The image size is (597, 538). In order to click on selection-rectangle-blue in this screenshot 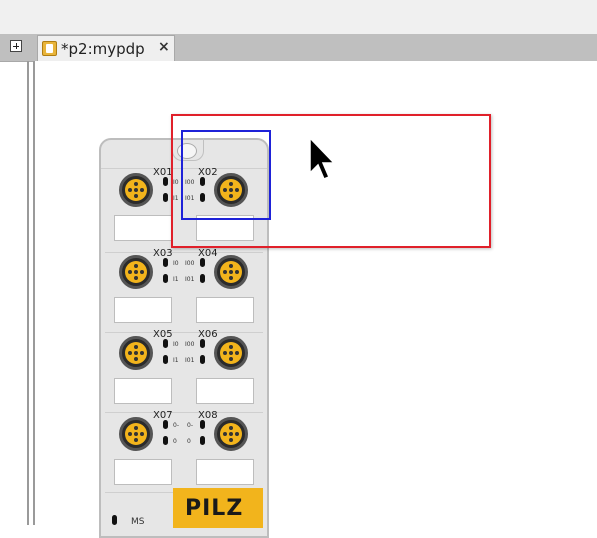, I will do `click(226, 175)`.